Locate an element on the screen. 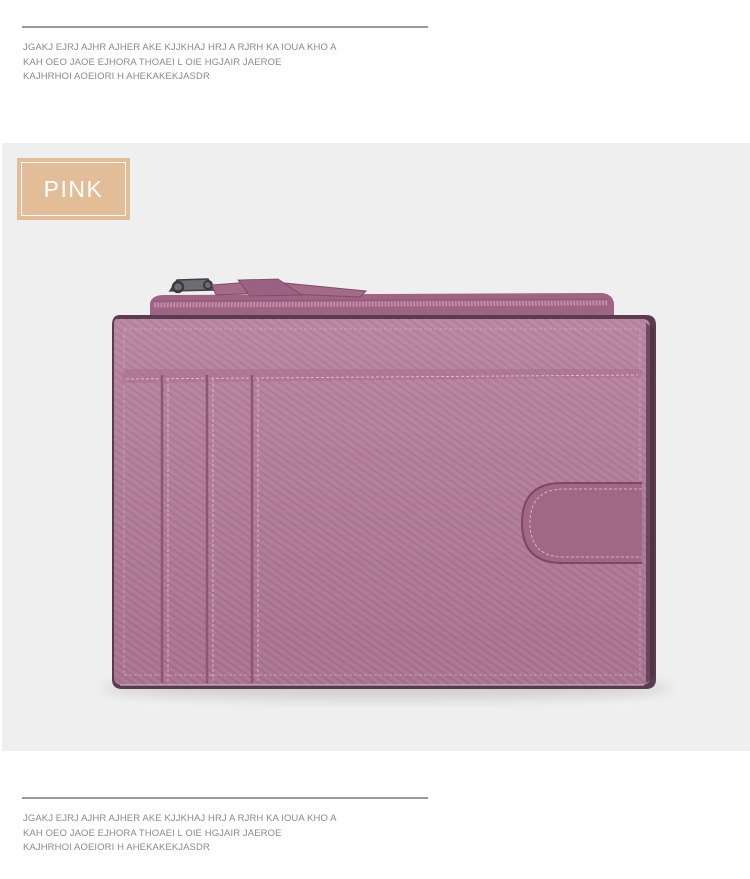 This screenshot has width=750, height=879. zipper-pull is located at coordinates (268, 288).